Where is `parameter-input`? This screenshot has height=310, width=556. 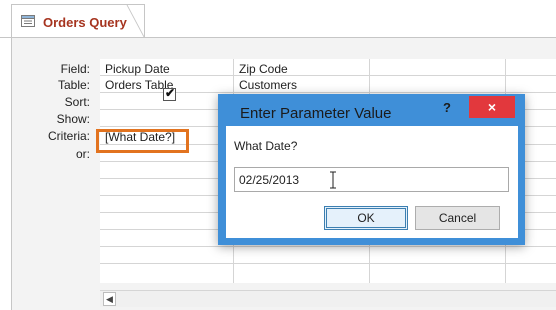 parameter-input is located at coordinates (371, 179).